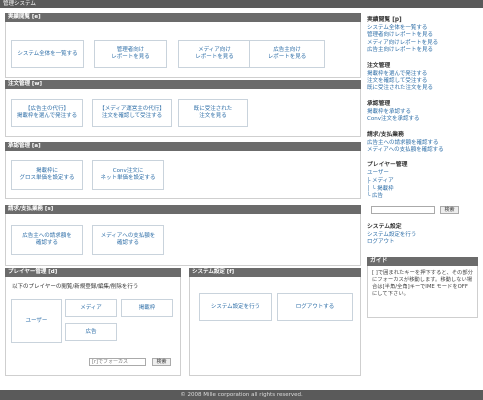 This screenshot has height=400, width=483. Describe the element at coordinates (422, 143) in the screenshot. I see `sidebar-link-billing: 広告主への請求額を確認する` at that location.